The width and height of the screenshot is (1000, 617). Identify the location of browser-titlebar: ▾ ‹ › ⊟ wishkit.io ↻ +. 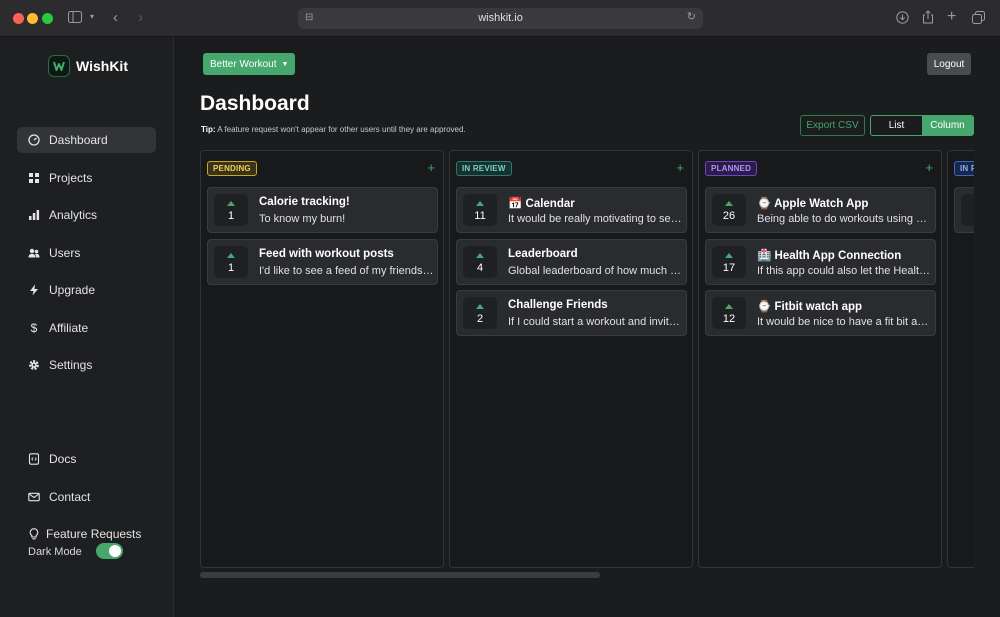
(500, 18).